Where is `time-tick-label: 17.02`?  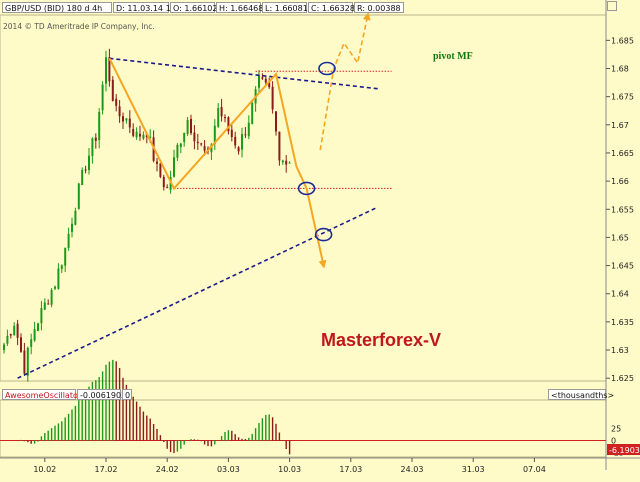
time-tick-label: 17.02 is located at coordinates (106, 469).